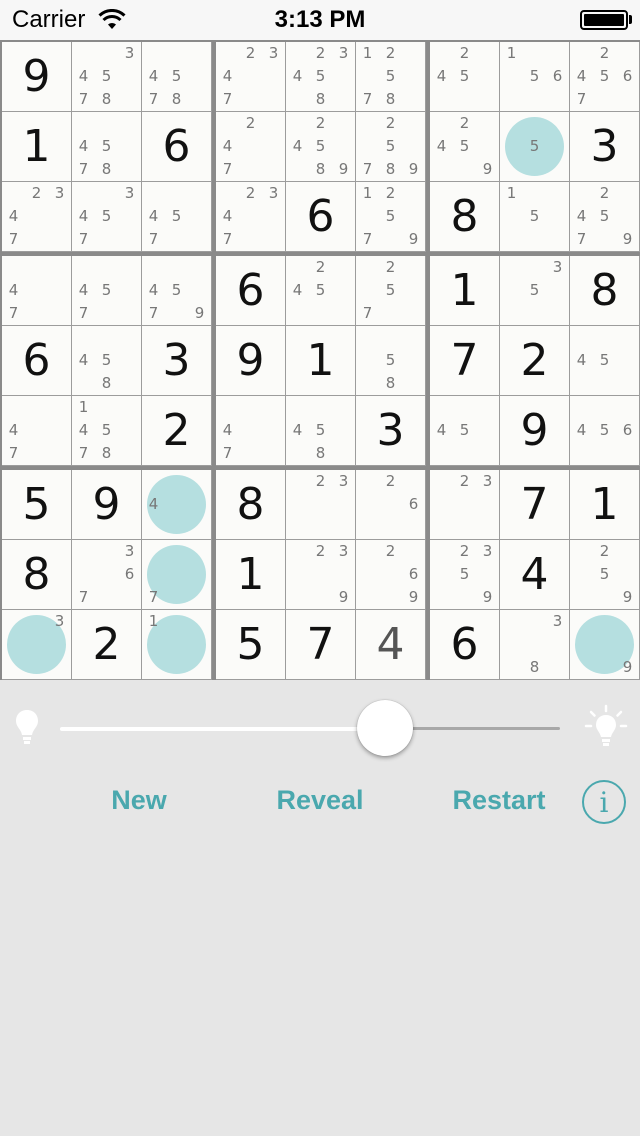 The width and height of the screenshot is (640, 1136). What do you see at coordinates (535, 291) in the screenshot?
I see `sudoku-cell: 35` at bounding box center [535, 291].